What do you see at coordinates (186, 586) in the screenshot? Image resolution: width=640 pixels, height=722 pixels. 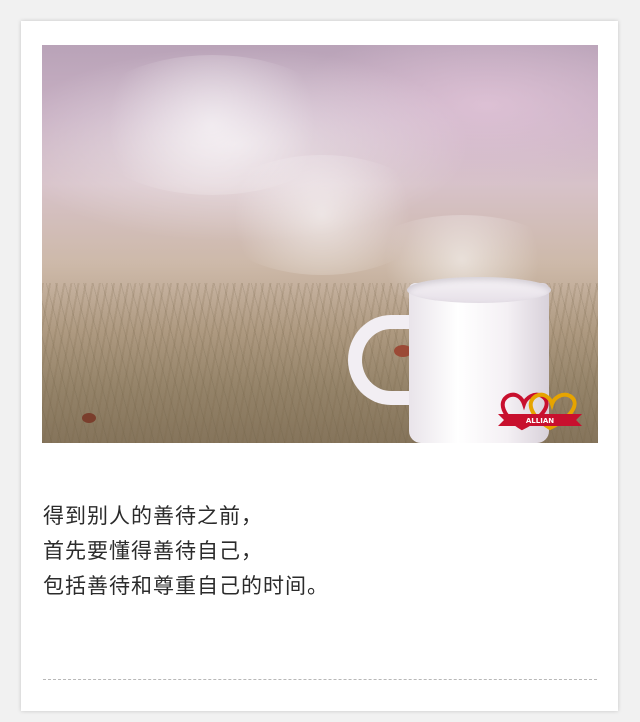 I see `quote-line-3: 包括善待和尊重自己的时间。` at bounding box center [186, 586].